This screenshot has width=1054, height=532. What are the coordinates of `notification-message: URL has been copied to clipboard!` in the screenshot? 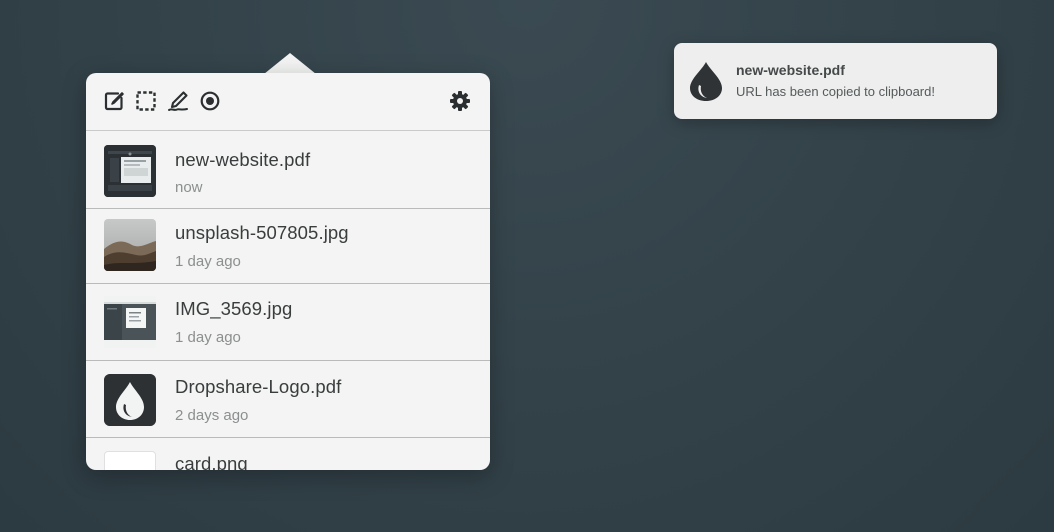 It's located at (835, 91).